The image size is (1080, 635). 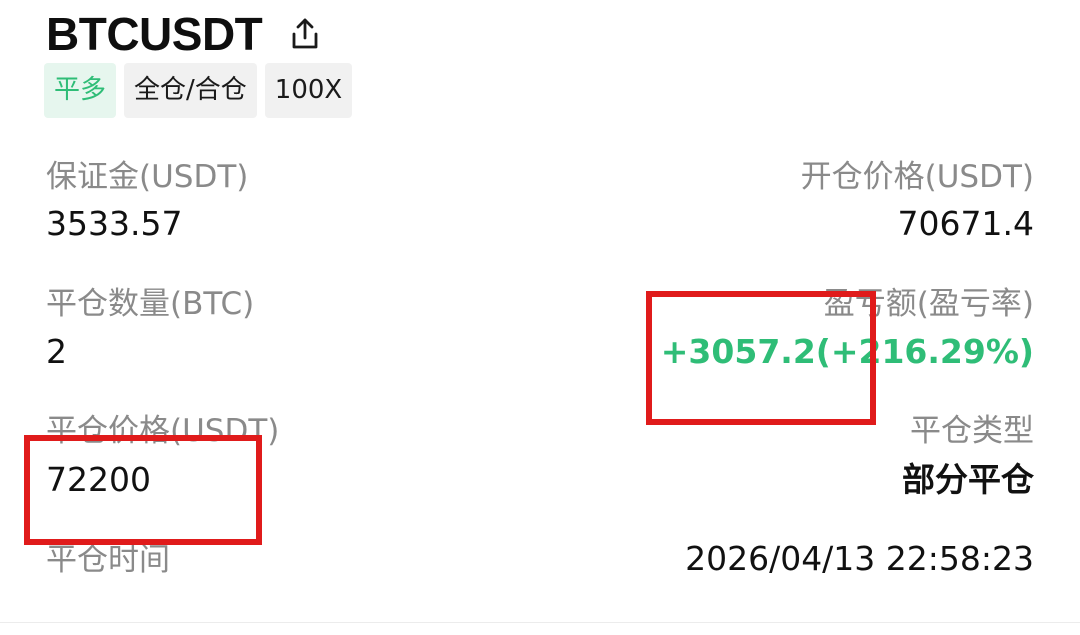 I want to click on side-badge: 平多, so click(x=80, y=90).